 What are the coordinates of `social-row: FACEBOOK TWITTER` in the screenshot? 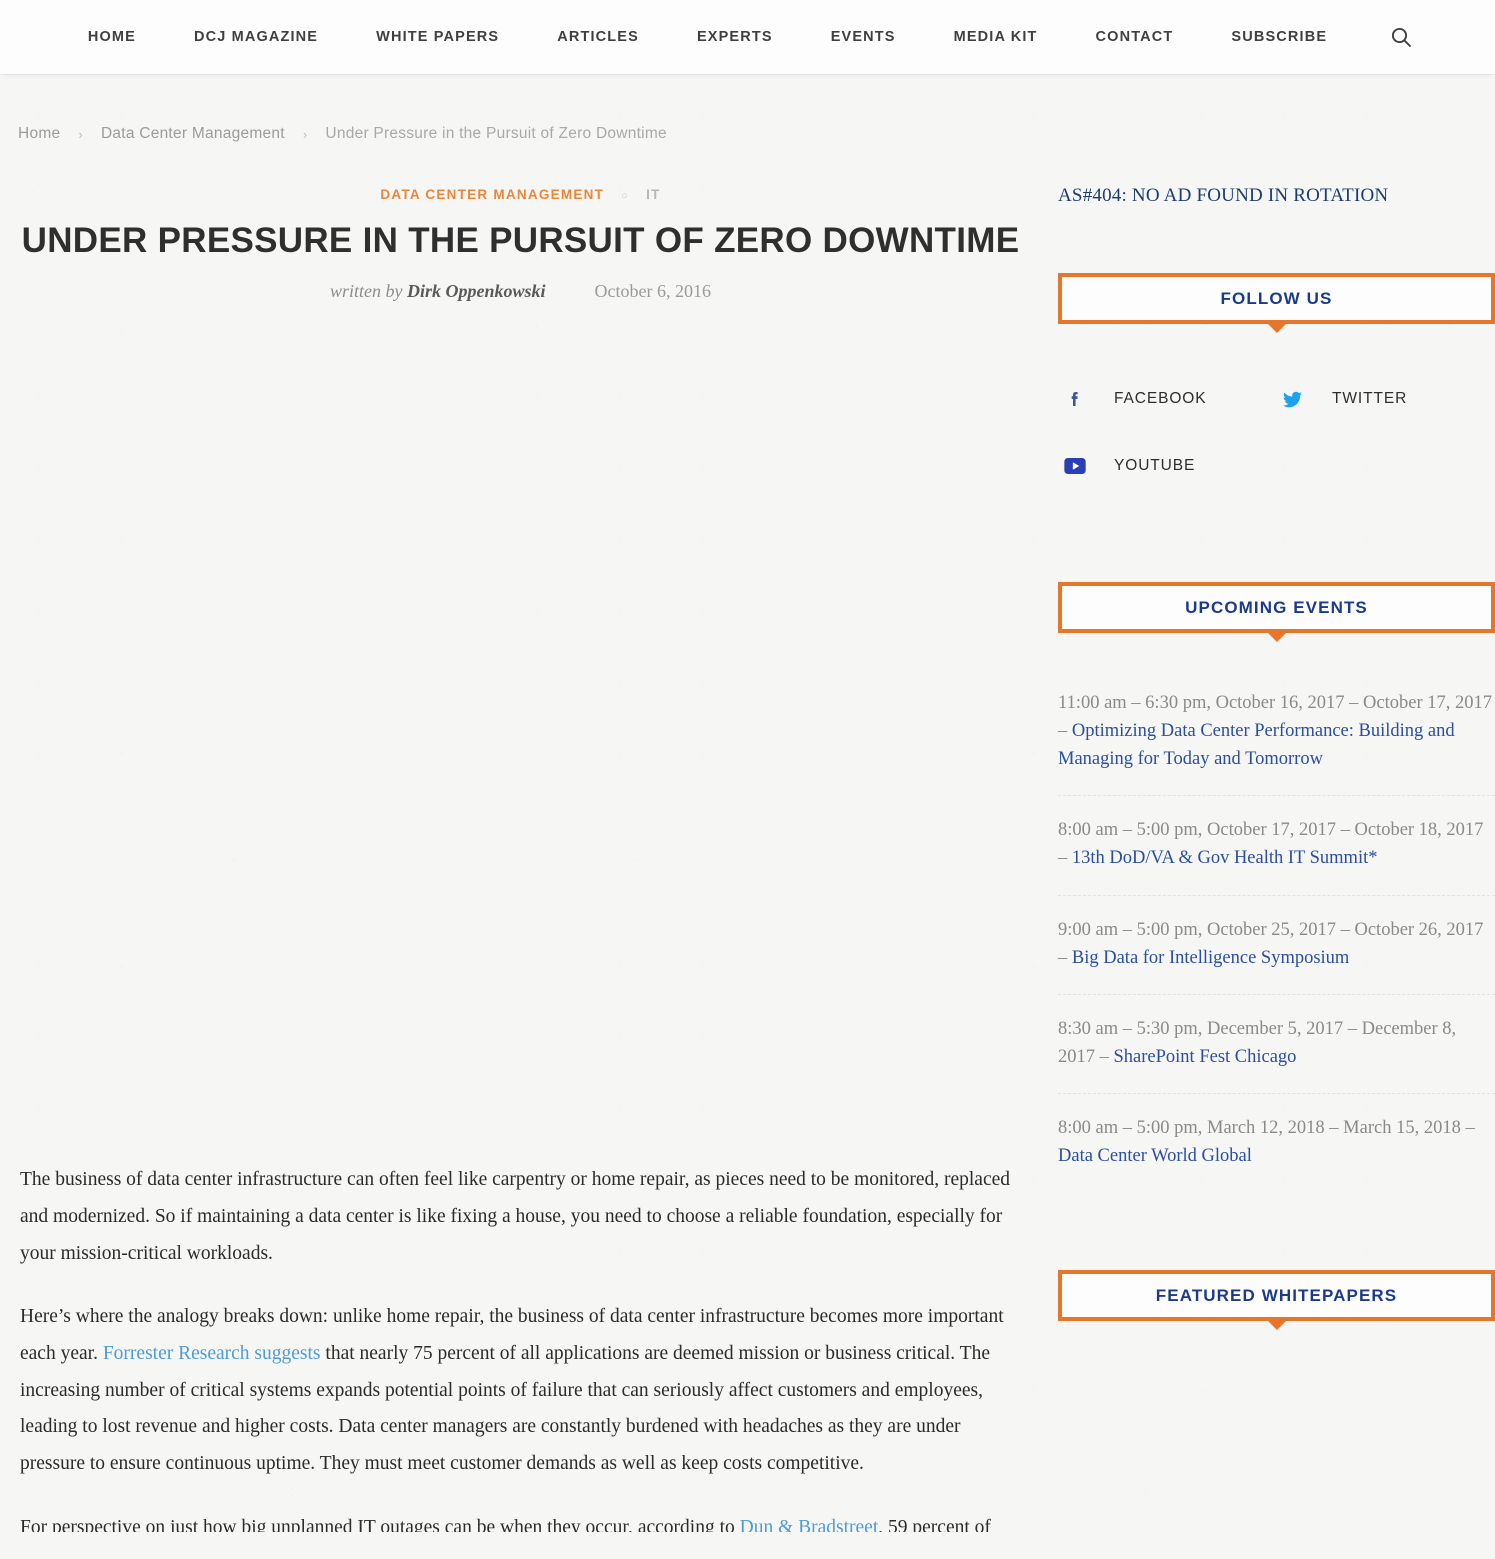 It's located at (1276, 415).